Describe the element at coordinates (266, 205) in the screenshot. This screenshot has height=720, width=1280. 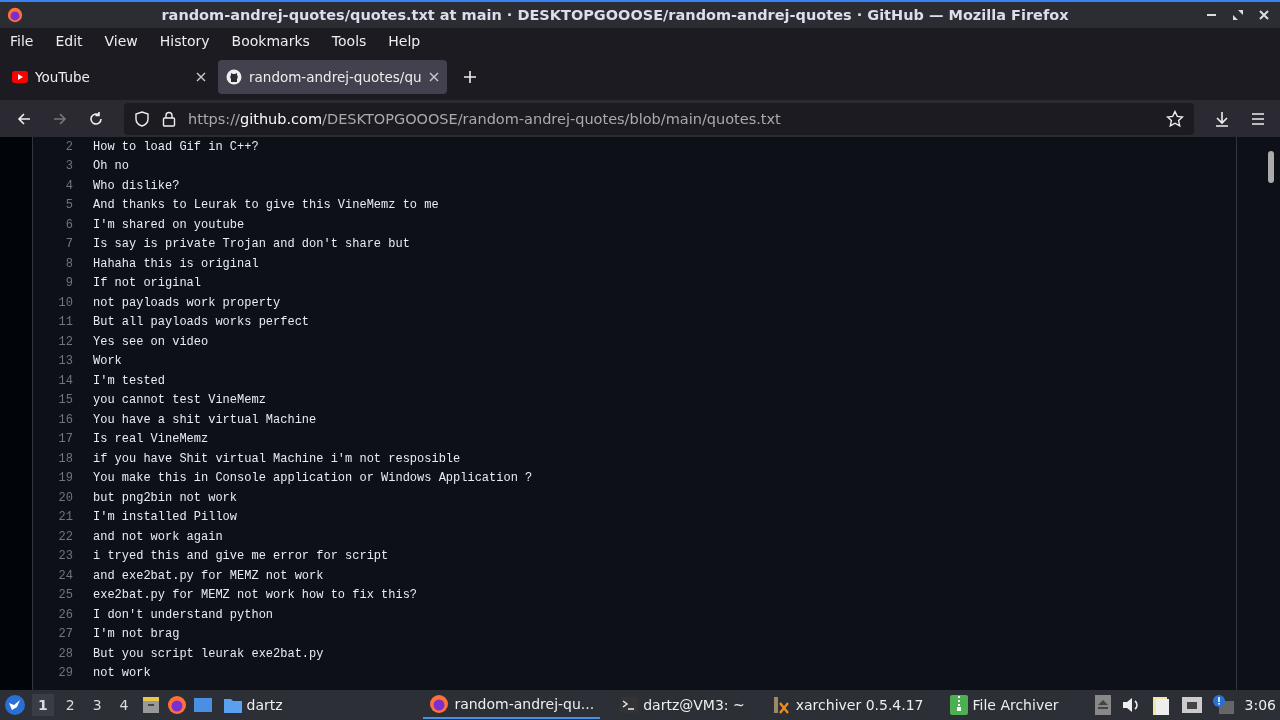
I see `code-line: And thanks to Leurak to give this VineMemz to me` at that location.